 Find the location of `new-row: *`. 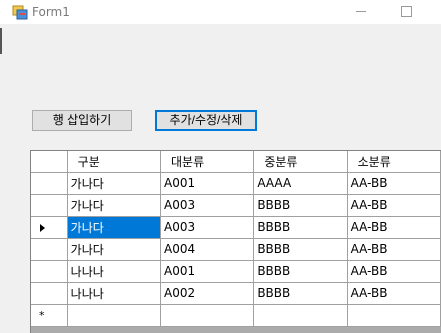

new-row: * is located at coordinates (236, 315).